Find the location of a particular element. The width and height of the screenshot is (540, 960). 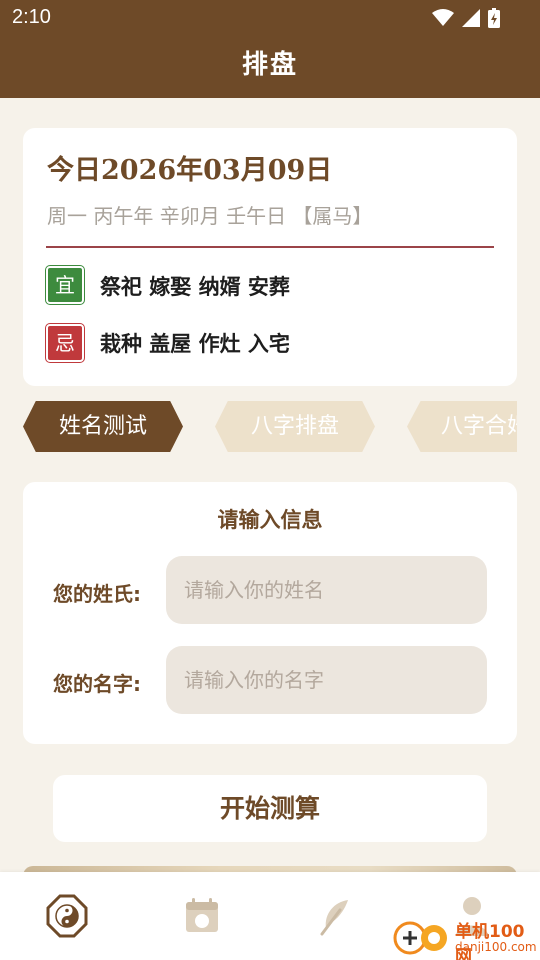

tab-bazi-chart: 八字排盘 is located at coordinates (295, 426).